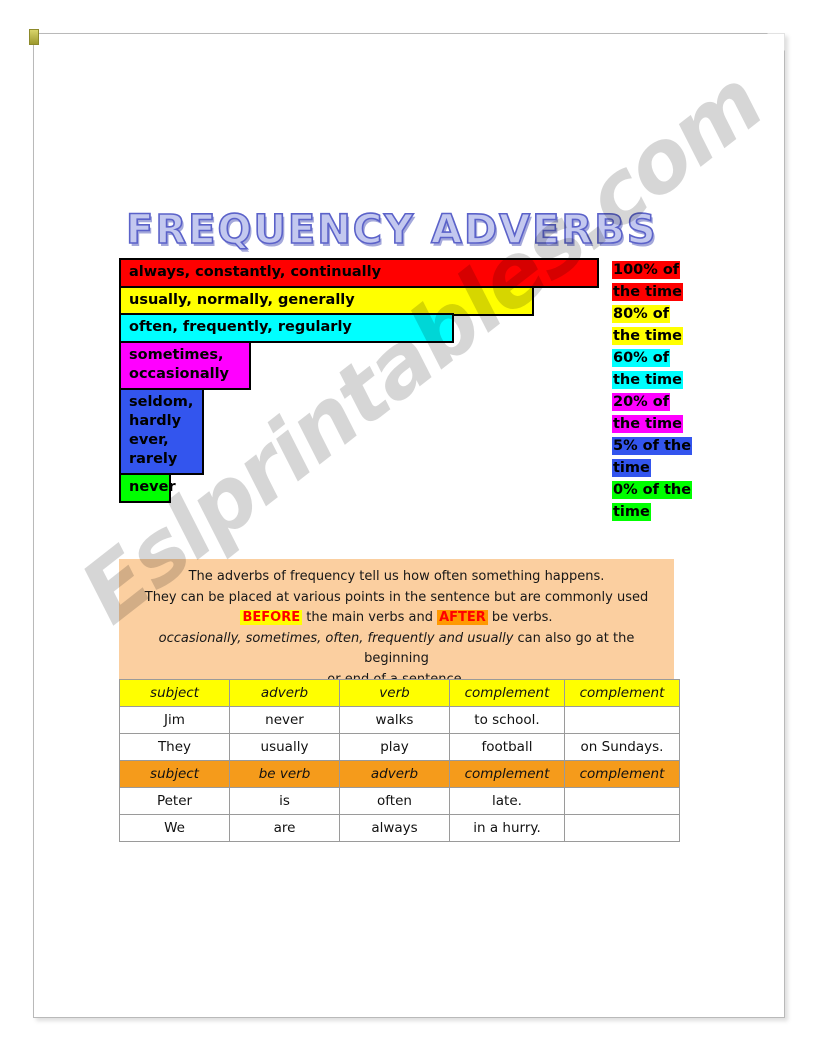  I want to click on percent-never-line1: 0% of the, so click(652, 490).